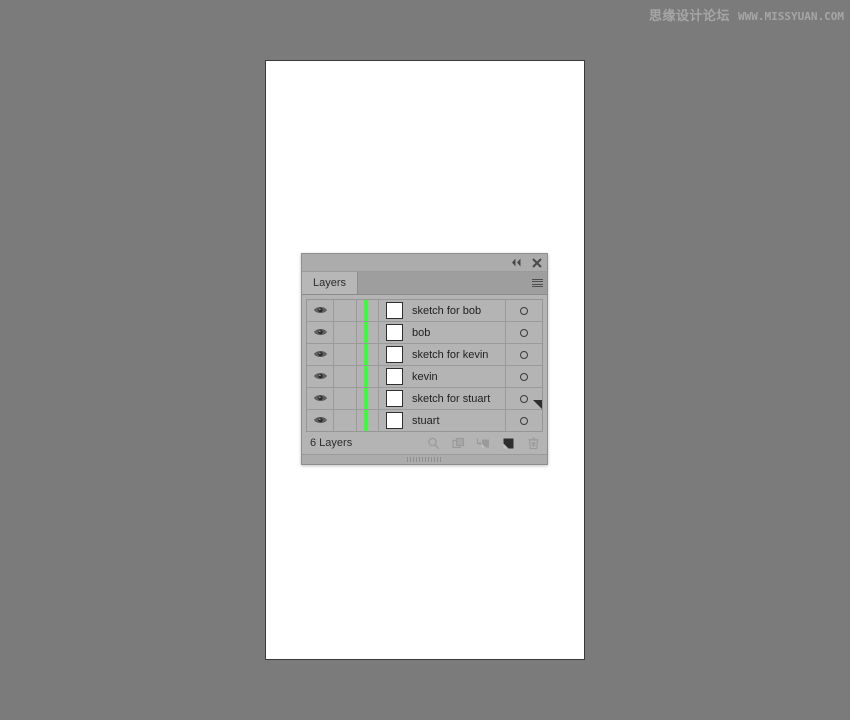  I want to click on hamburger-menu-icon, so click(537, 283).